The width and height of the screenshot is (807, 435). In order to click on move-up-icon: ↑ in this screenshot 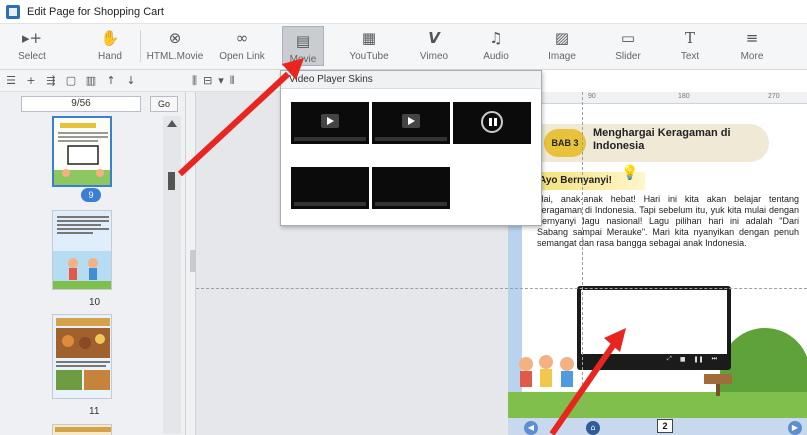, I will do `click(111, 80)`.